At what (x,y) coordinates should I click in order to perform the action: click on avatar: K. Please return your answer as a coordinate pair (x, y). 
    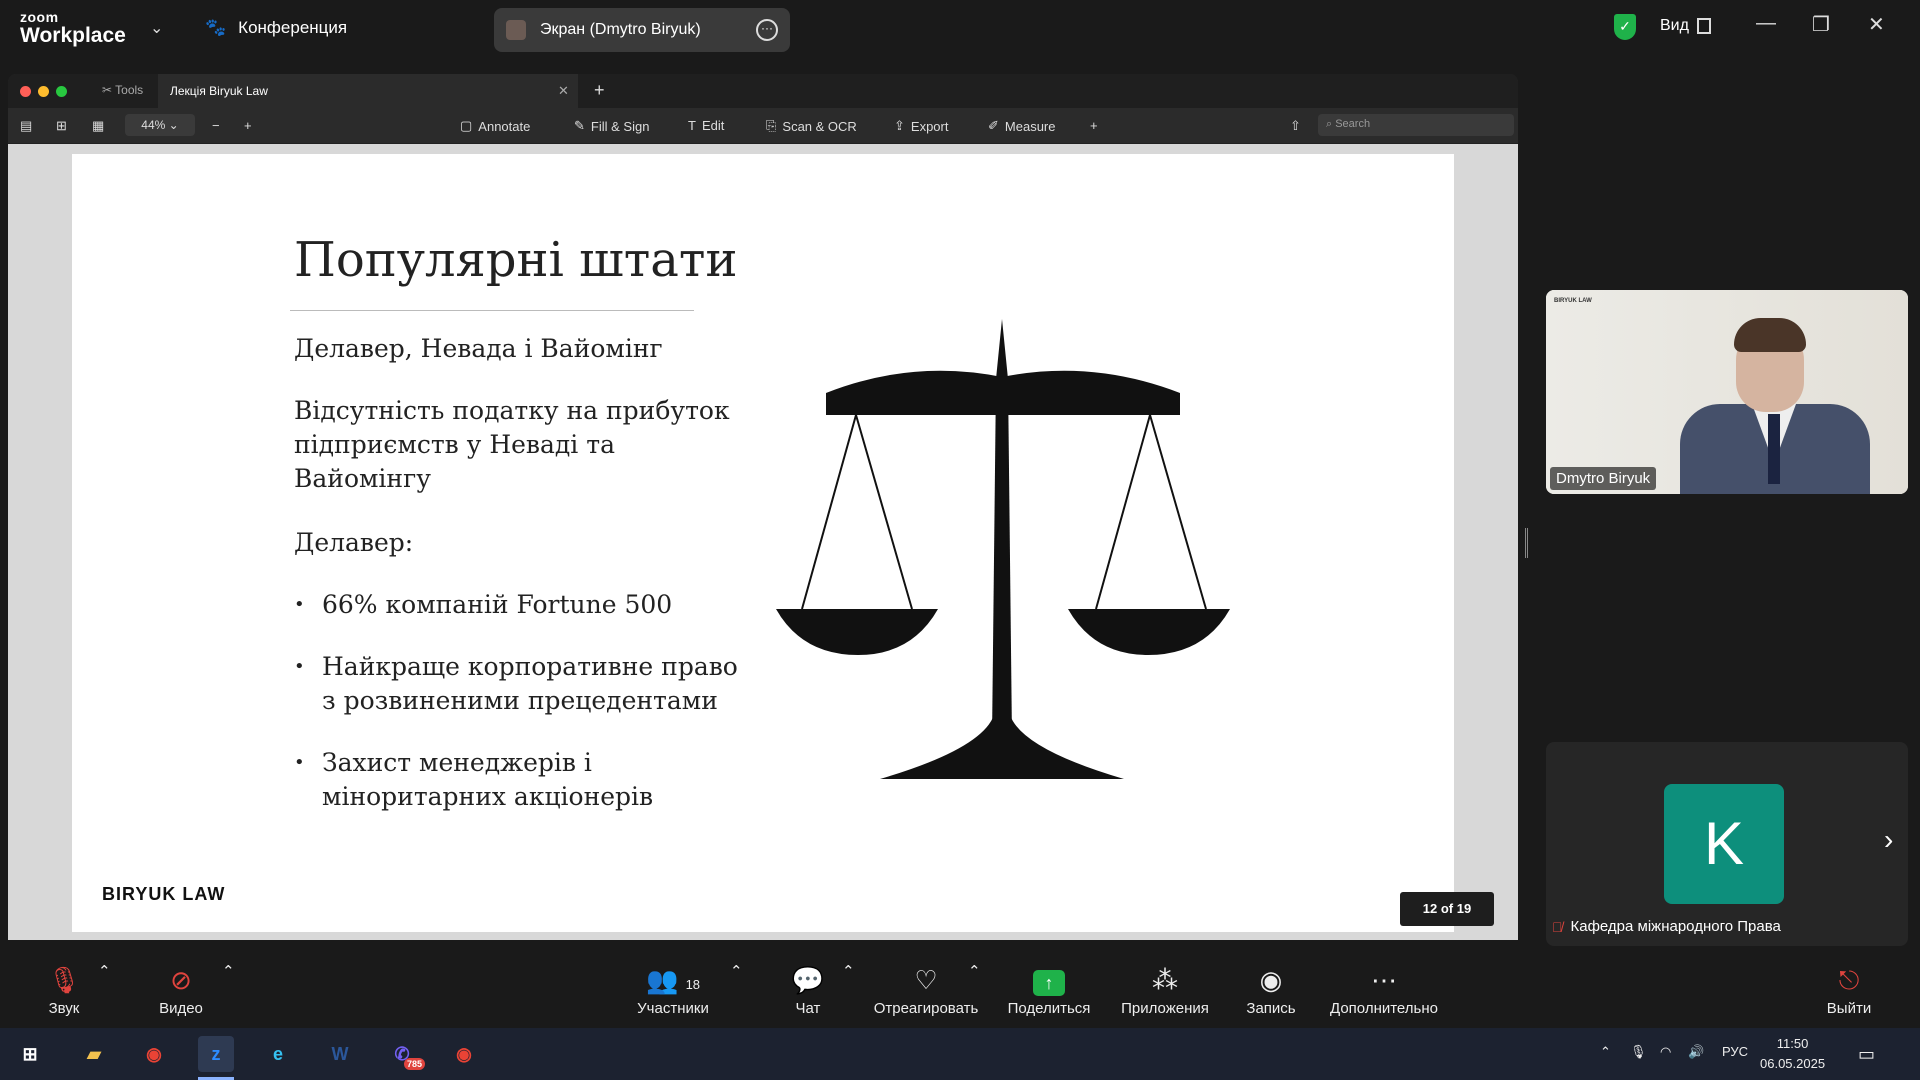
    Looking at the image, I should click on (1724, 844).